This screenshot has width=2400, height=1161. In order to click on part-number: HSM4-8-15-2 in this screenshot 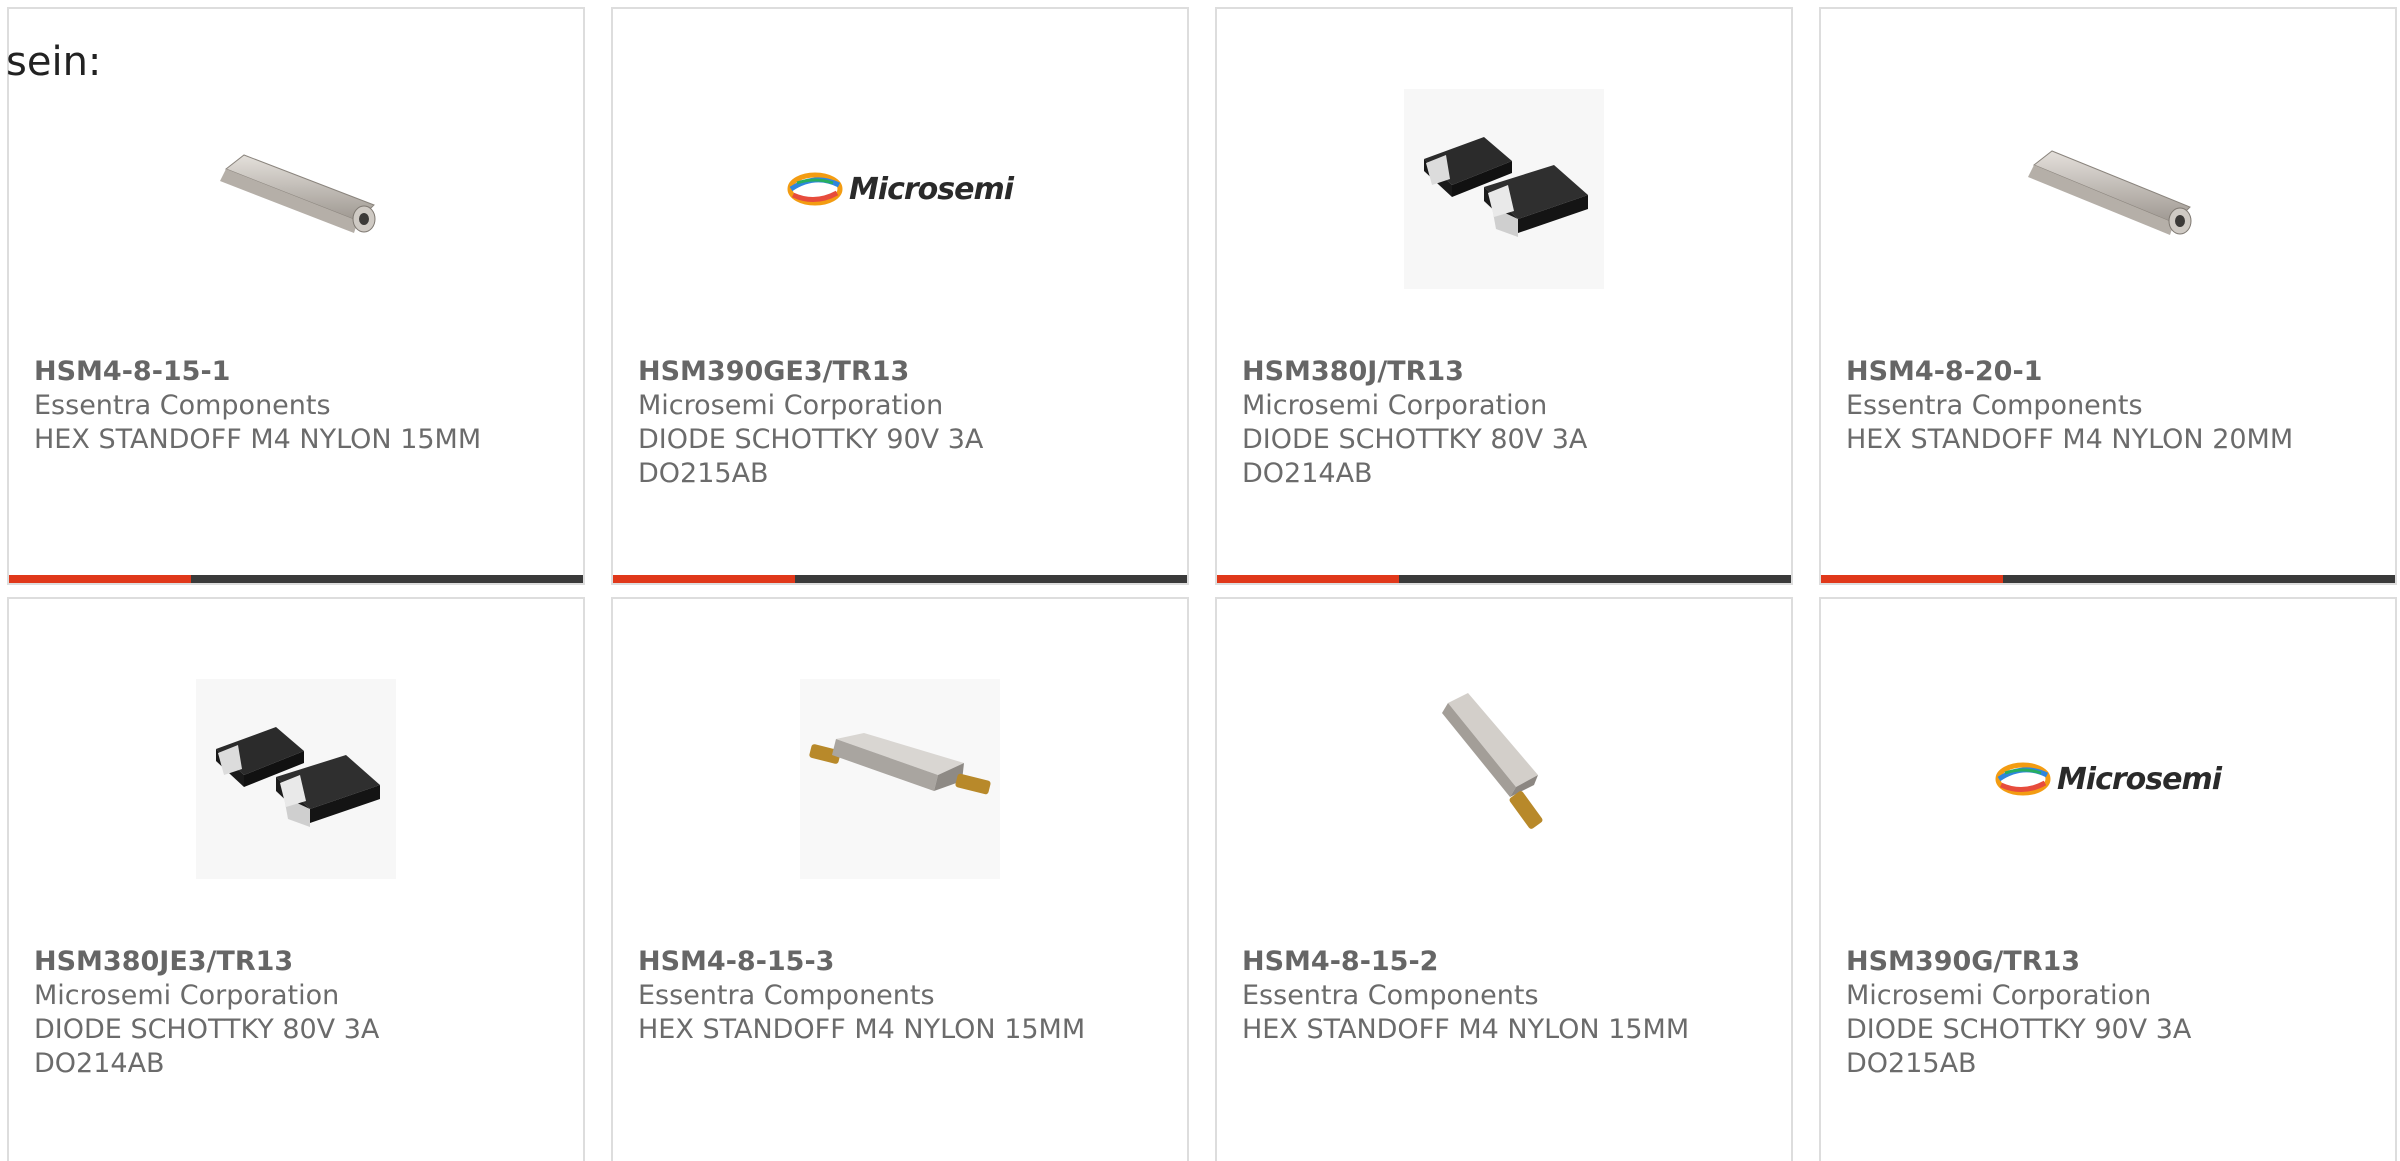, I will do `click(1506, 962)`.